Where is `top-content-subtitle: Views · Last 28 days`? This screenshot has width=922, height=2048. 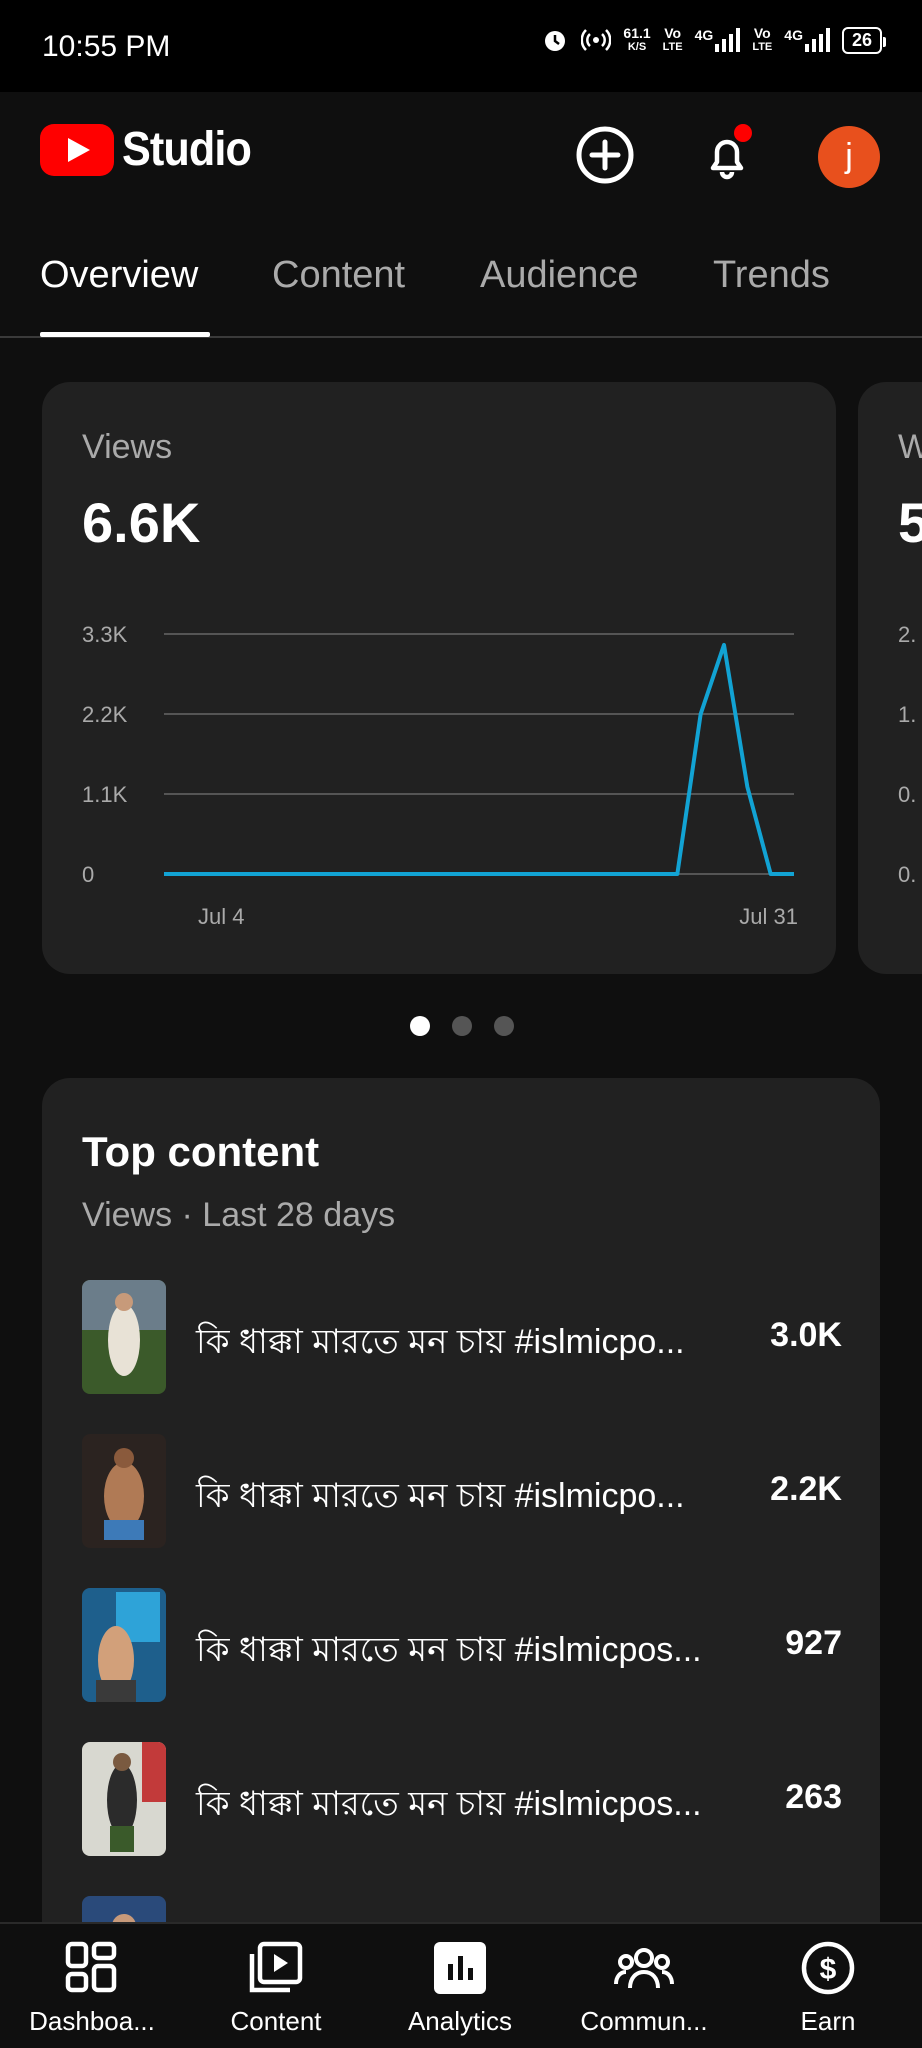 top-content-subtitle: Views · Last 28 days is located at coordinates (239, 1215).